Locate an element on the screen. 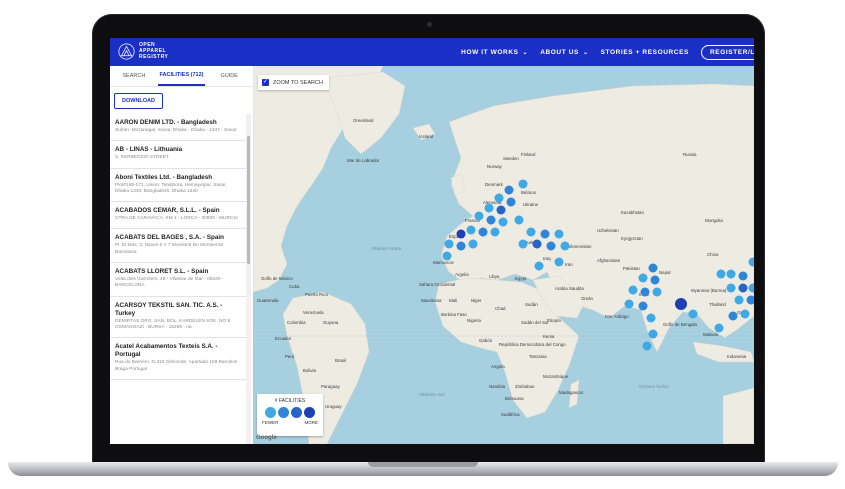 The image size is (845, 489). label-sweden: Sweden is located at coordinates (511, 158).